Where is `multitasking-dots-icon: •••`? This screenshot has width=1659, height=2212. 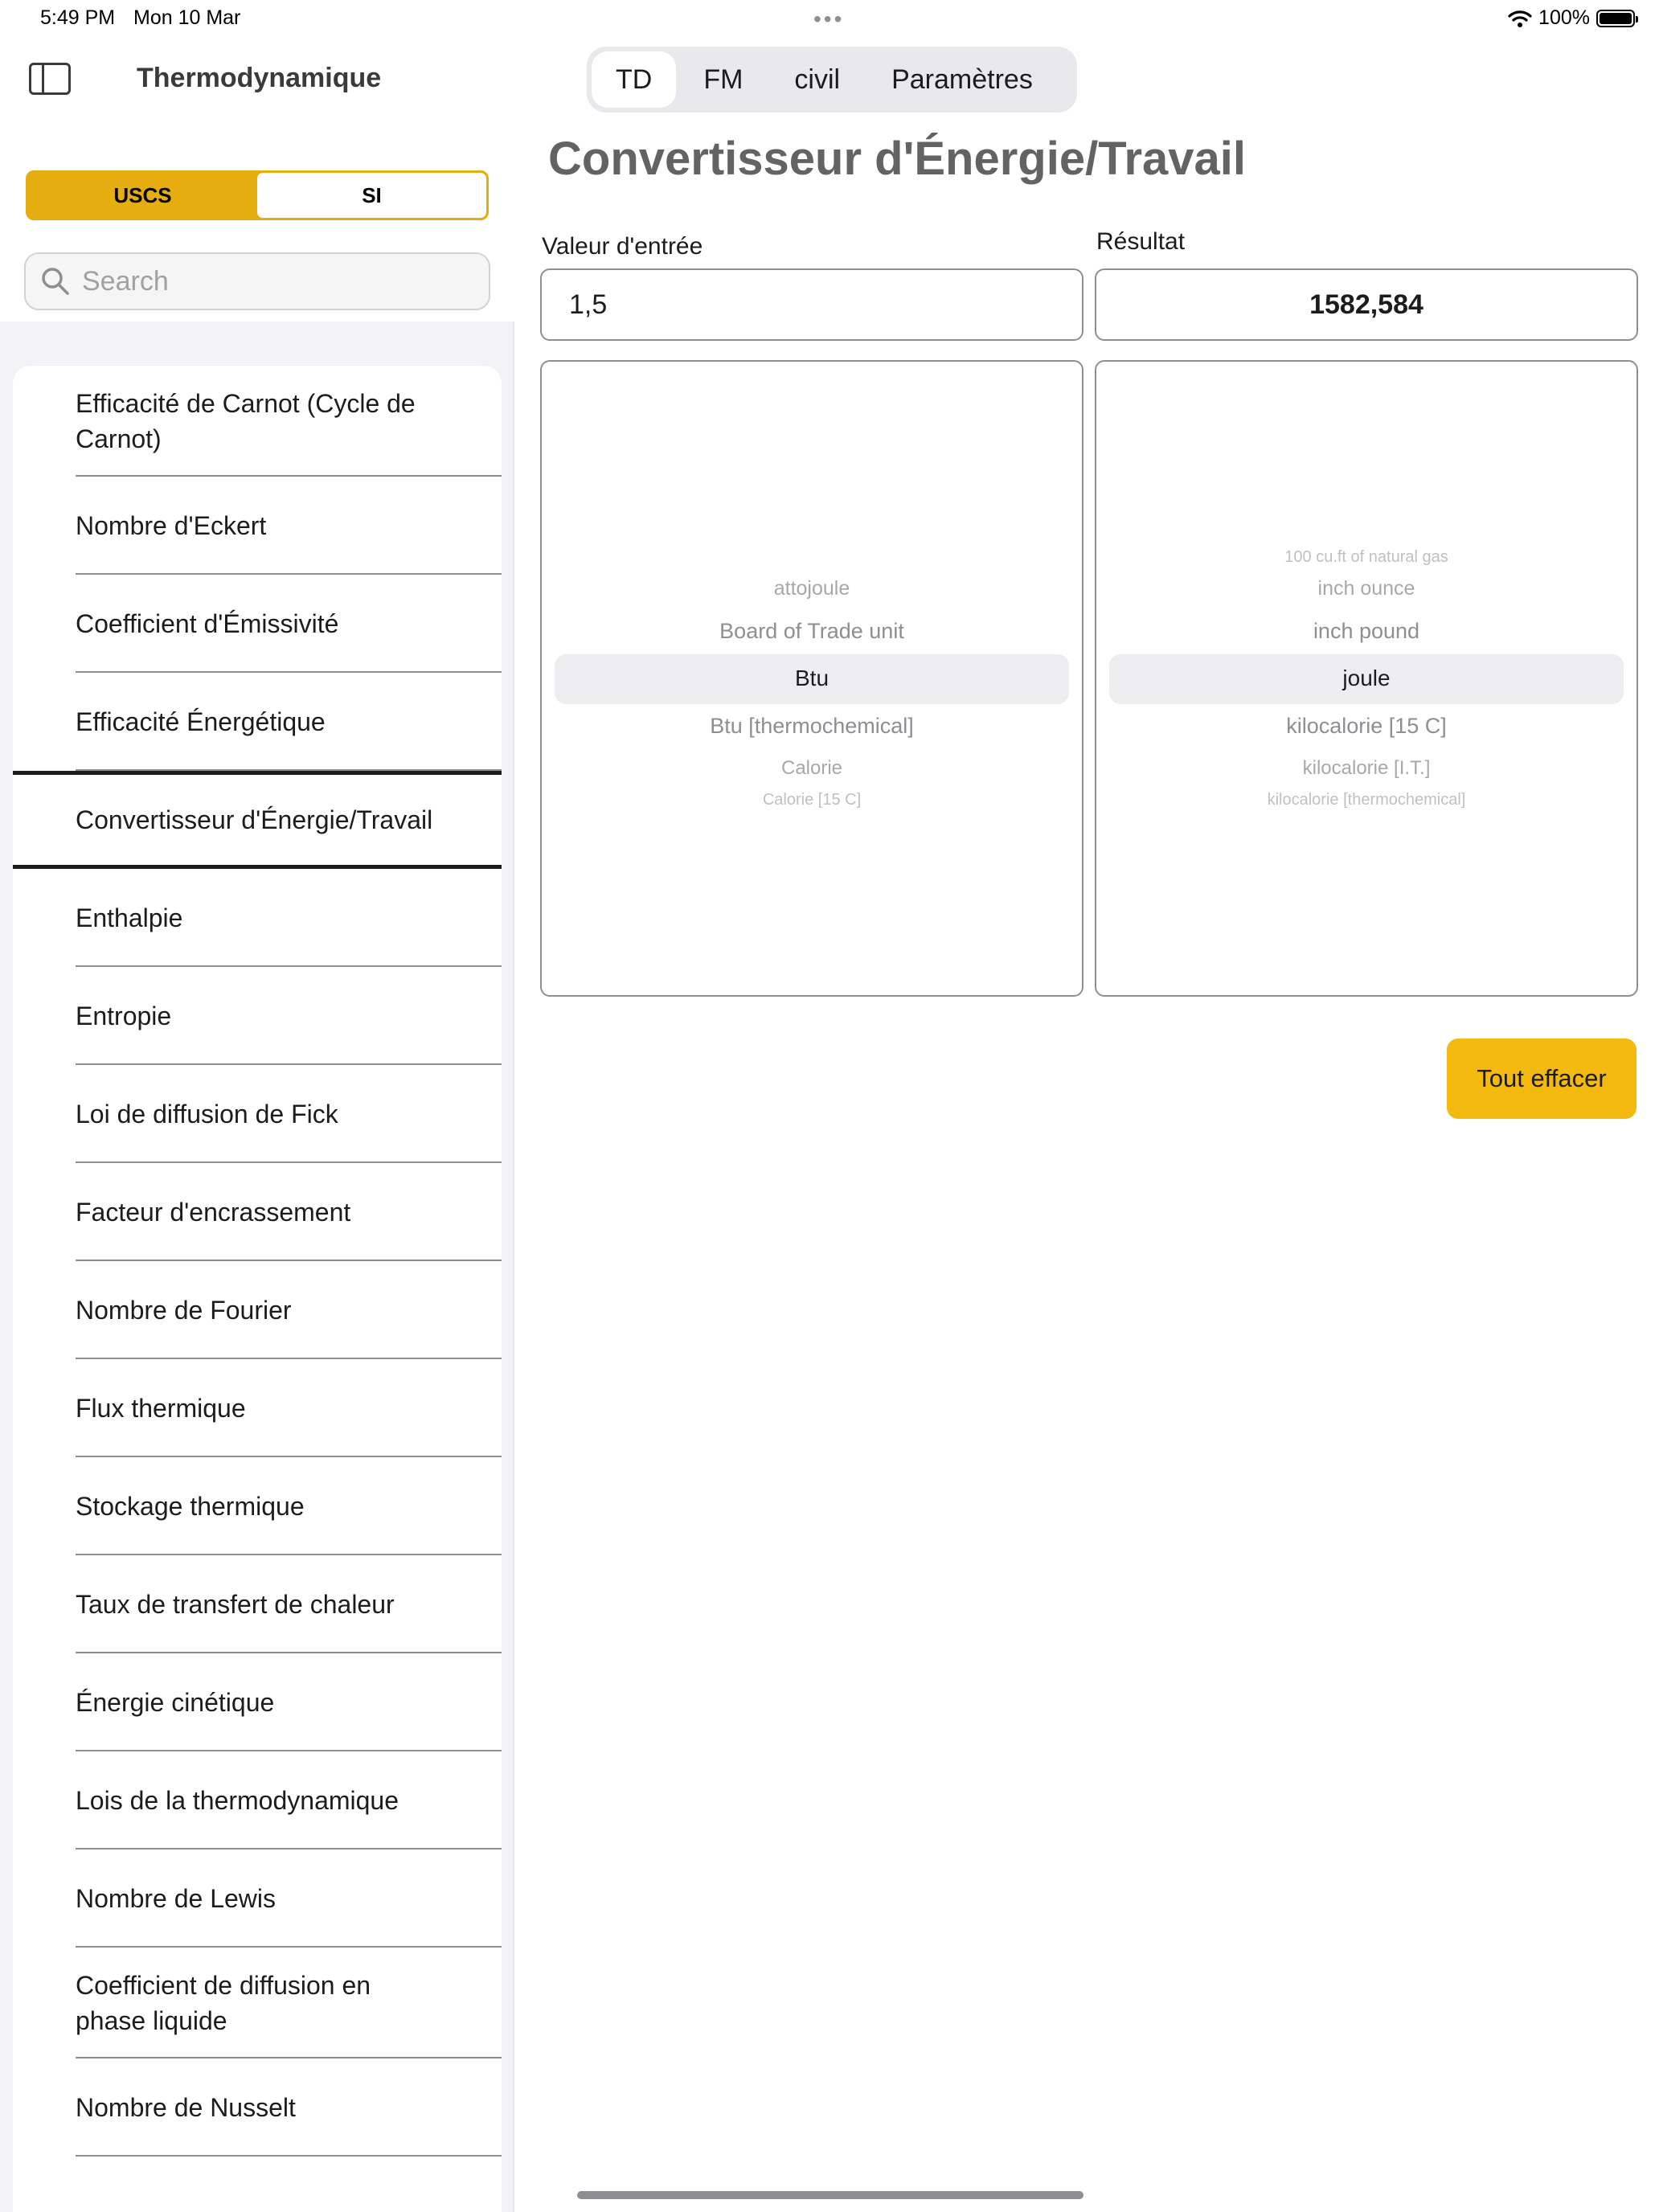 multitasking-dots-icon: ••• is located at coordinates (828, 19).